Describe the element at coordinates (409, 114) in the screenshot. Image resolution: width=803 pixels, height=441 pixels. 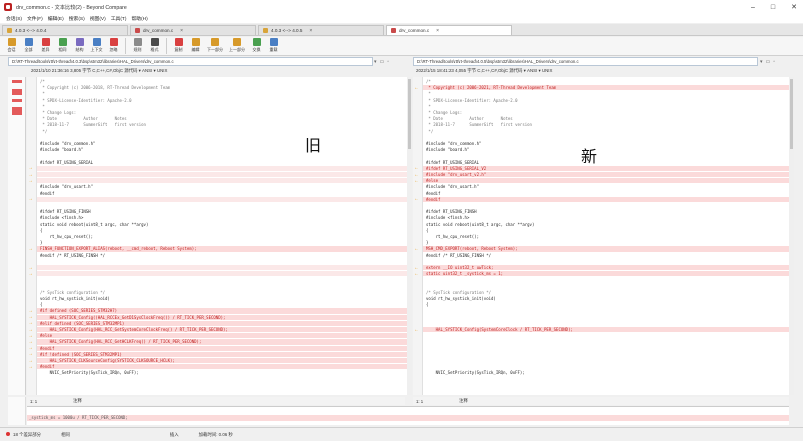
I see `scrollbar-thumb` at that location.